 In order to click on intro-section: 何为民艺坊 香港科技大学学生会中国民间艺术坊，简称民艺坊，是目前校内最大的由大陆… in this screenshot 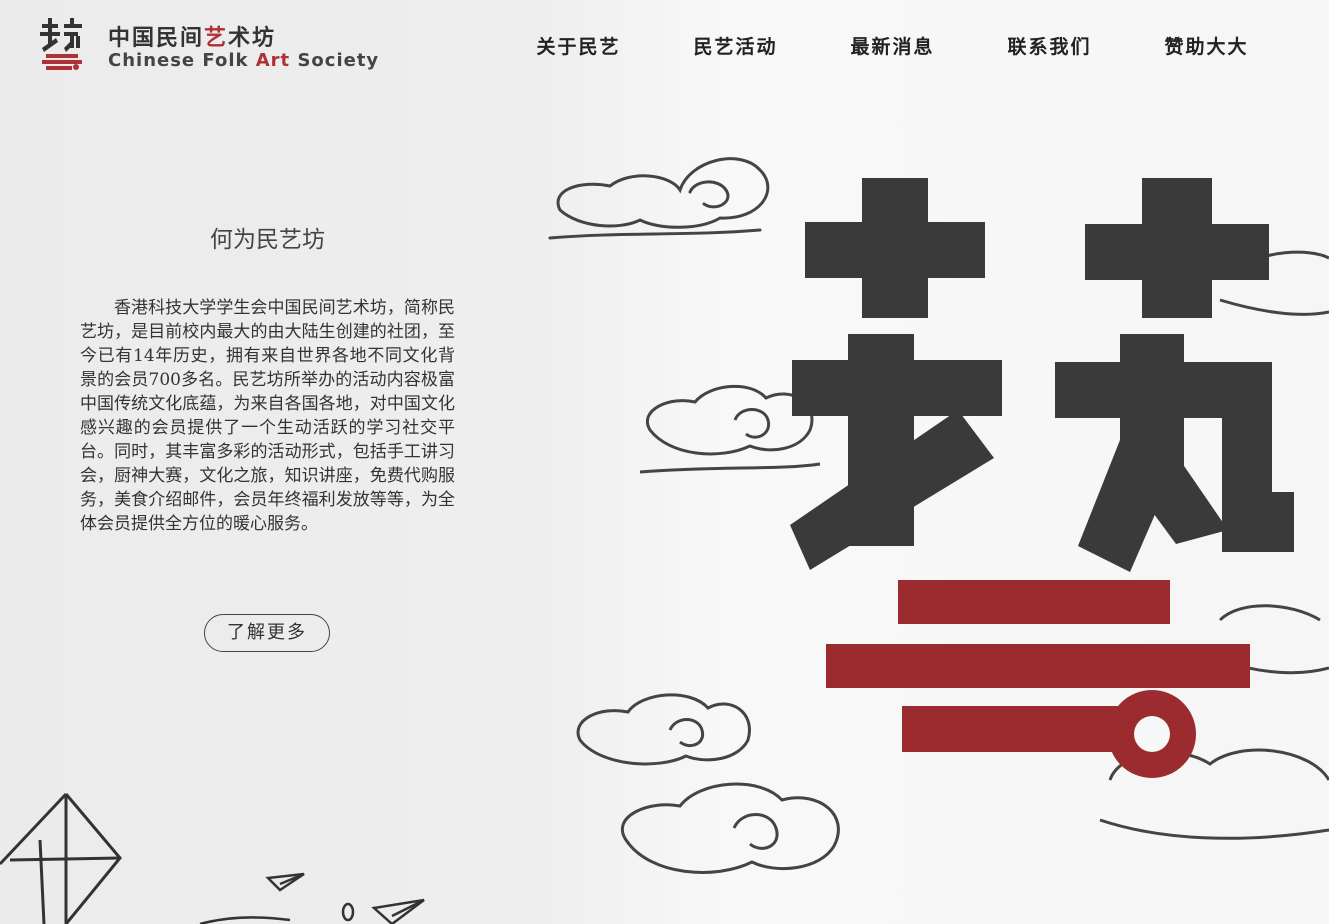, I will do `click(267, 378)`.